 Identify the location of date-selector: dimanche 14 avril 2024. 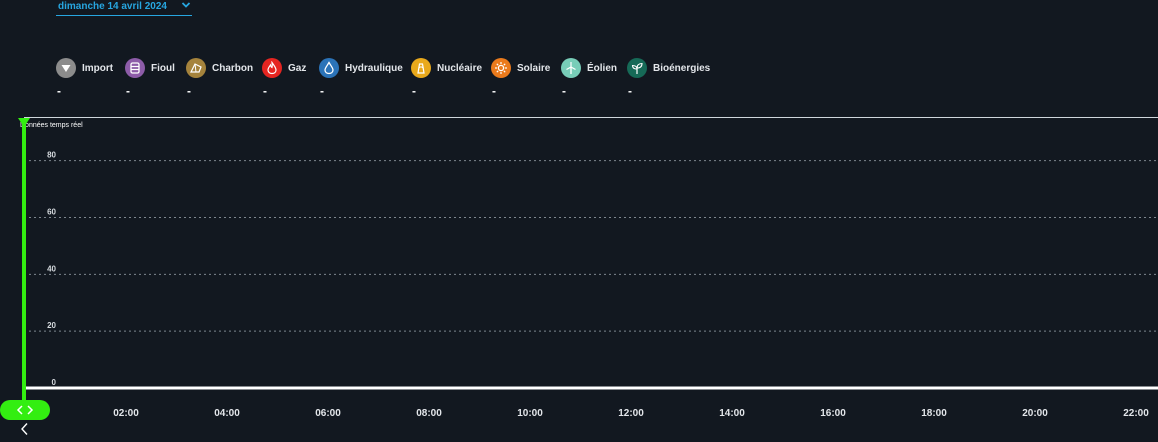
(124, 8).